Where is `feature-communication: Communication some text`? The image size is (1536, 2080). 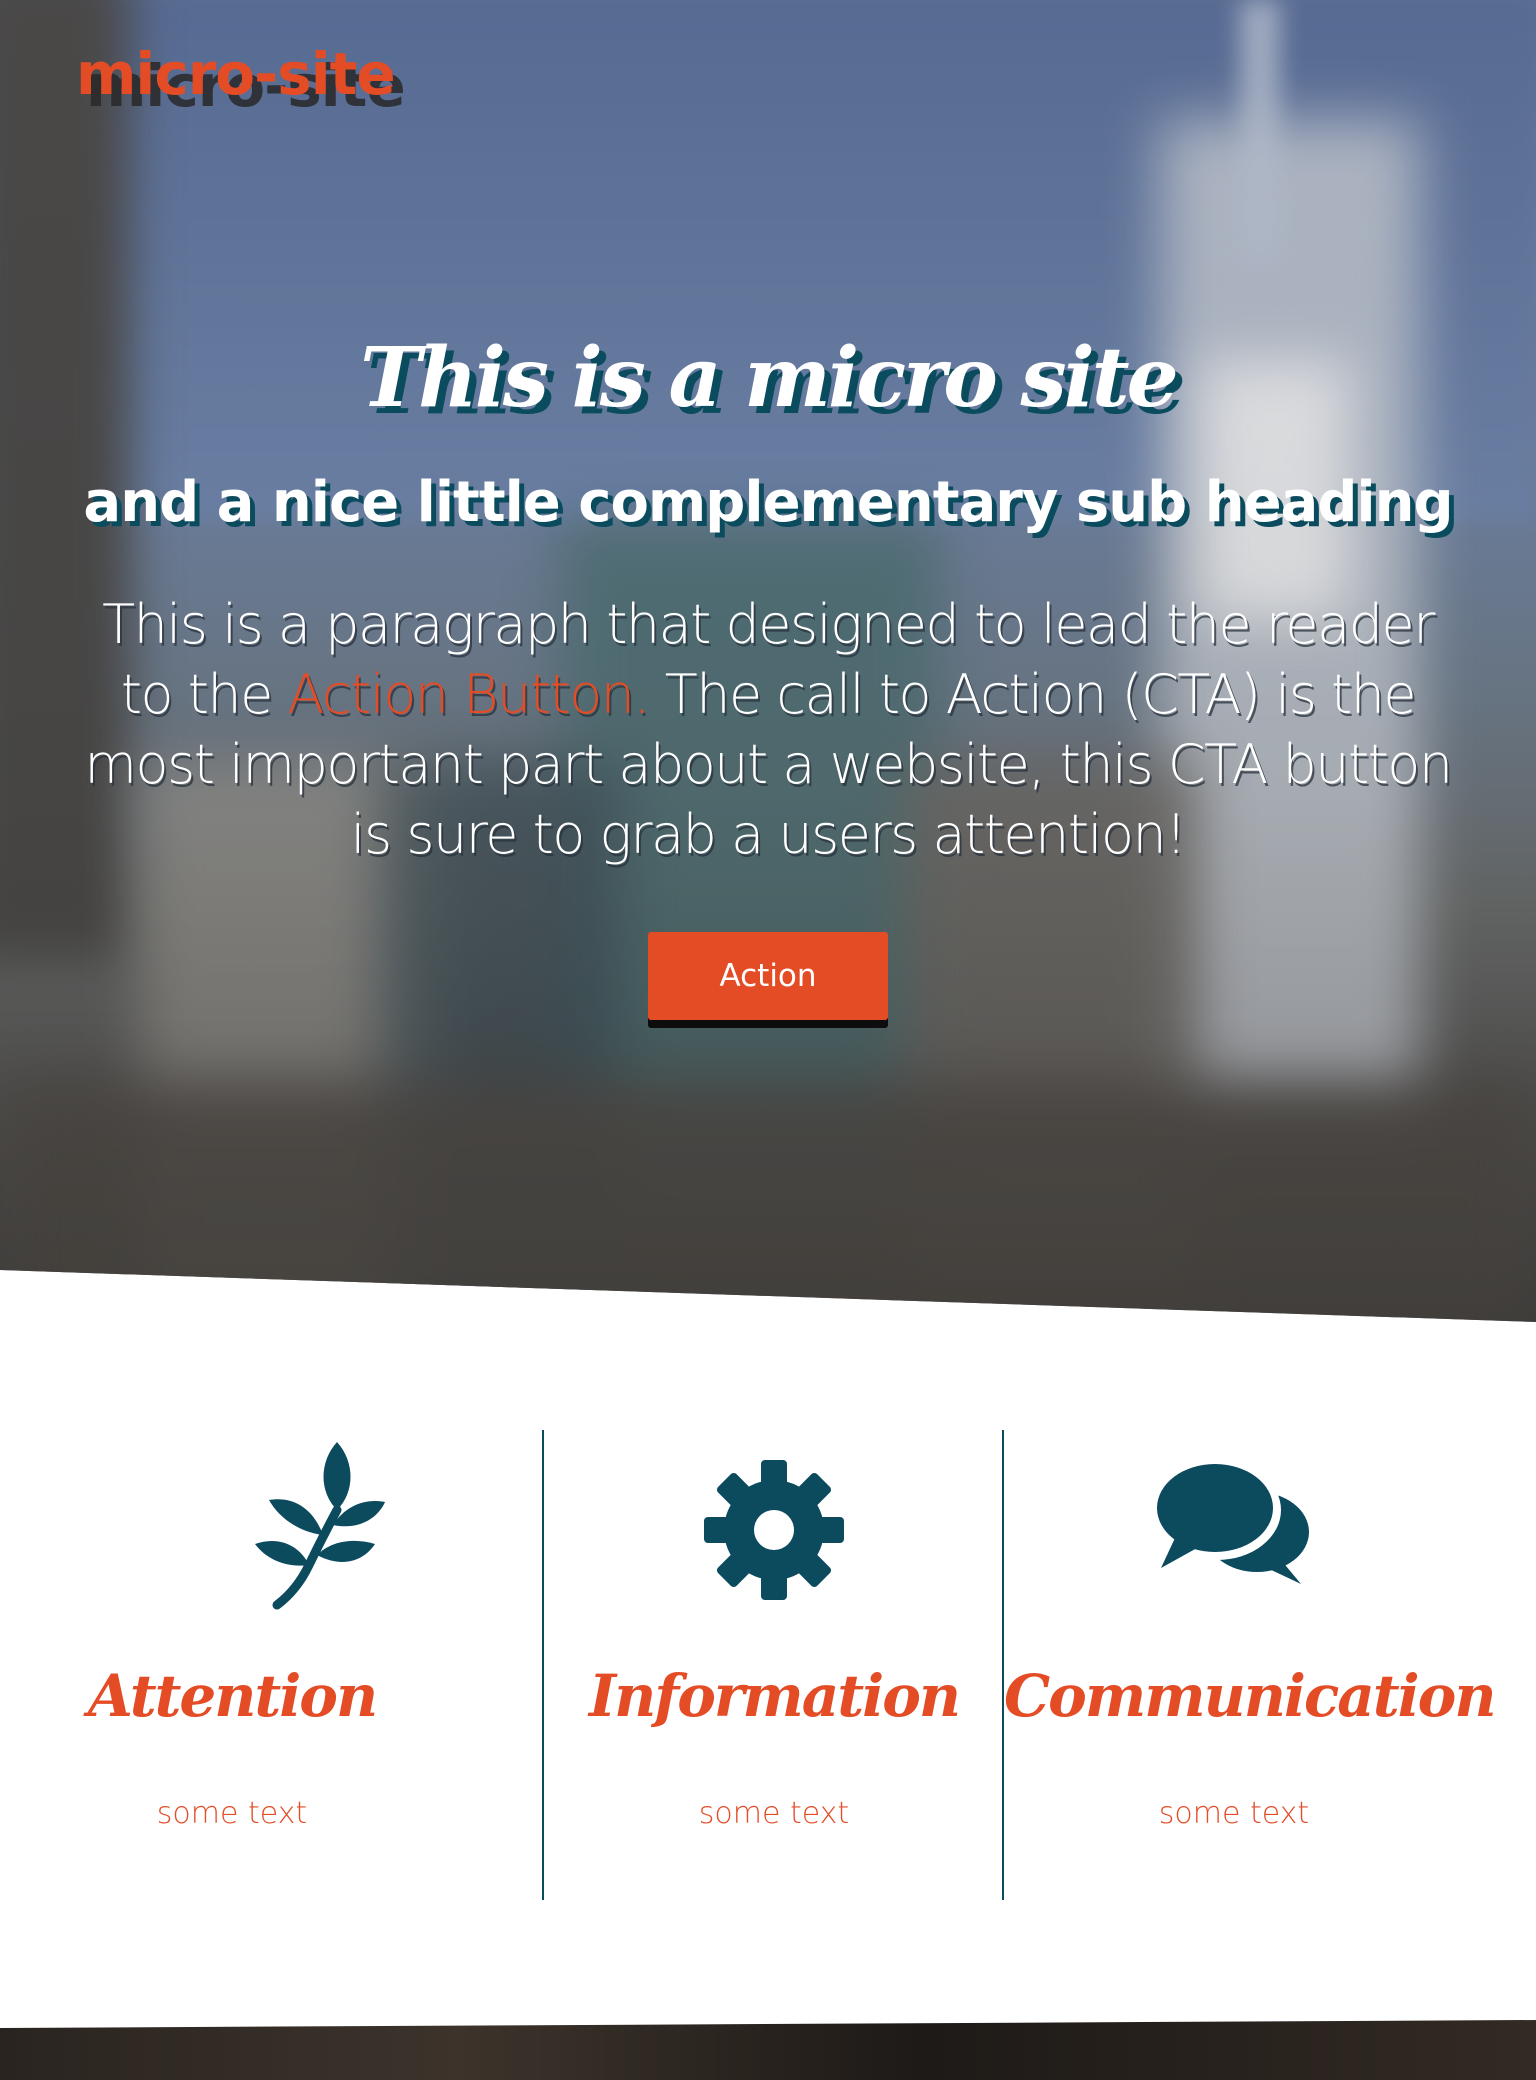 feature-communication: Communication some text is located at coordinates (1249, 1665).